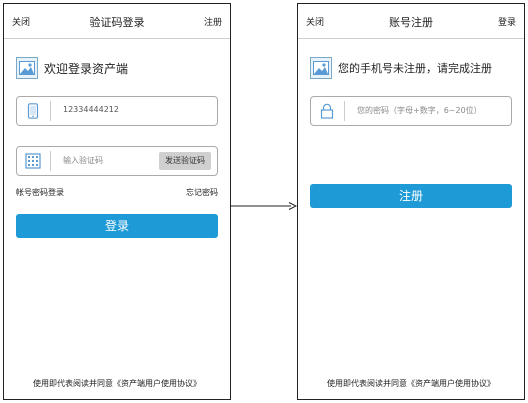 This screenshot has height=403, width=528. I want to click on phone-field: 12334444212, so click(117, 111).